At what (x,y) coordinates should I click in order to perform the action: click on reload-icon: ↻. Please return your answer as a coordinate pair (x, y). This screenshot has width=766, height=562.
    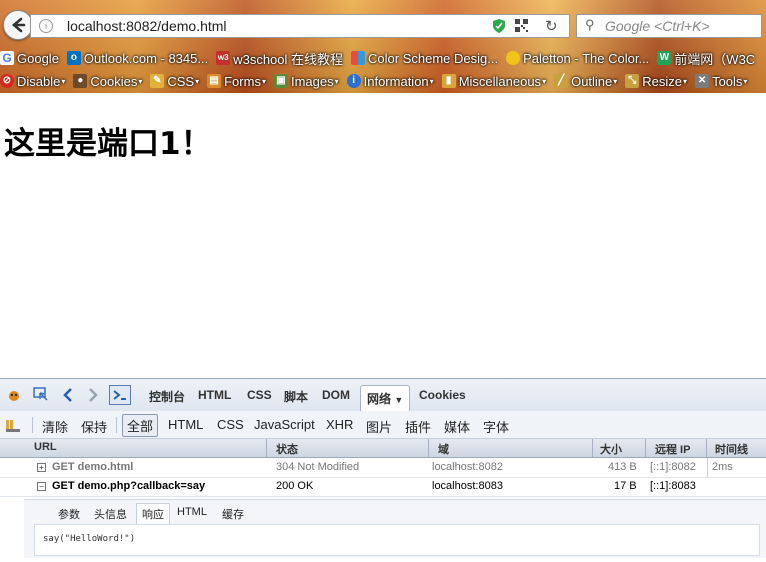
    Looking at the image, I should click on (551, 26).